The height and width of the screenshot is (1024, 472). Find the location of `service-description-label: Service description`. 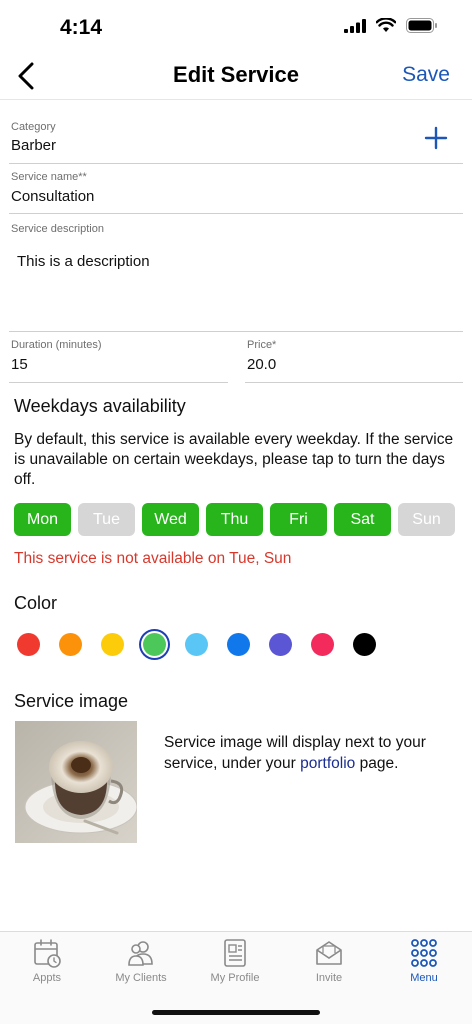

service-description-label: Service description is located at coordinates (57, 229).